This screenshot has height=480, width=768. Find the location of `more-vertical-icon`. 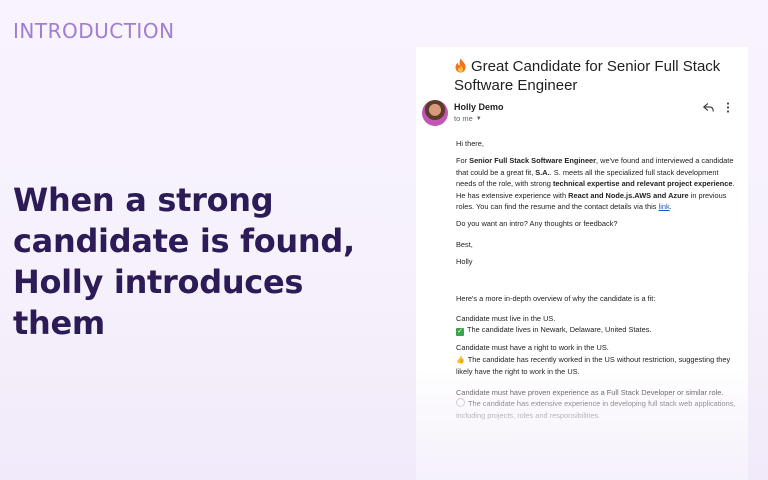

more-vertical-icon is located at coordinates (728, 107).